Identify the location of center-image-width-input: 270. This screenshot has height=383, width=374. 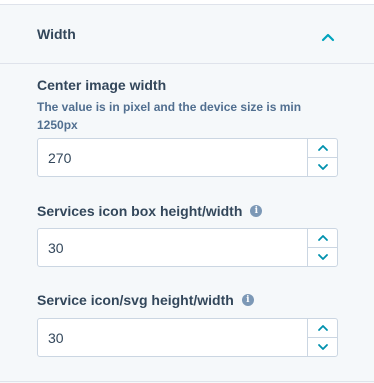
(187, 157).